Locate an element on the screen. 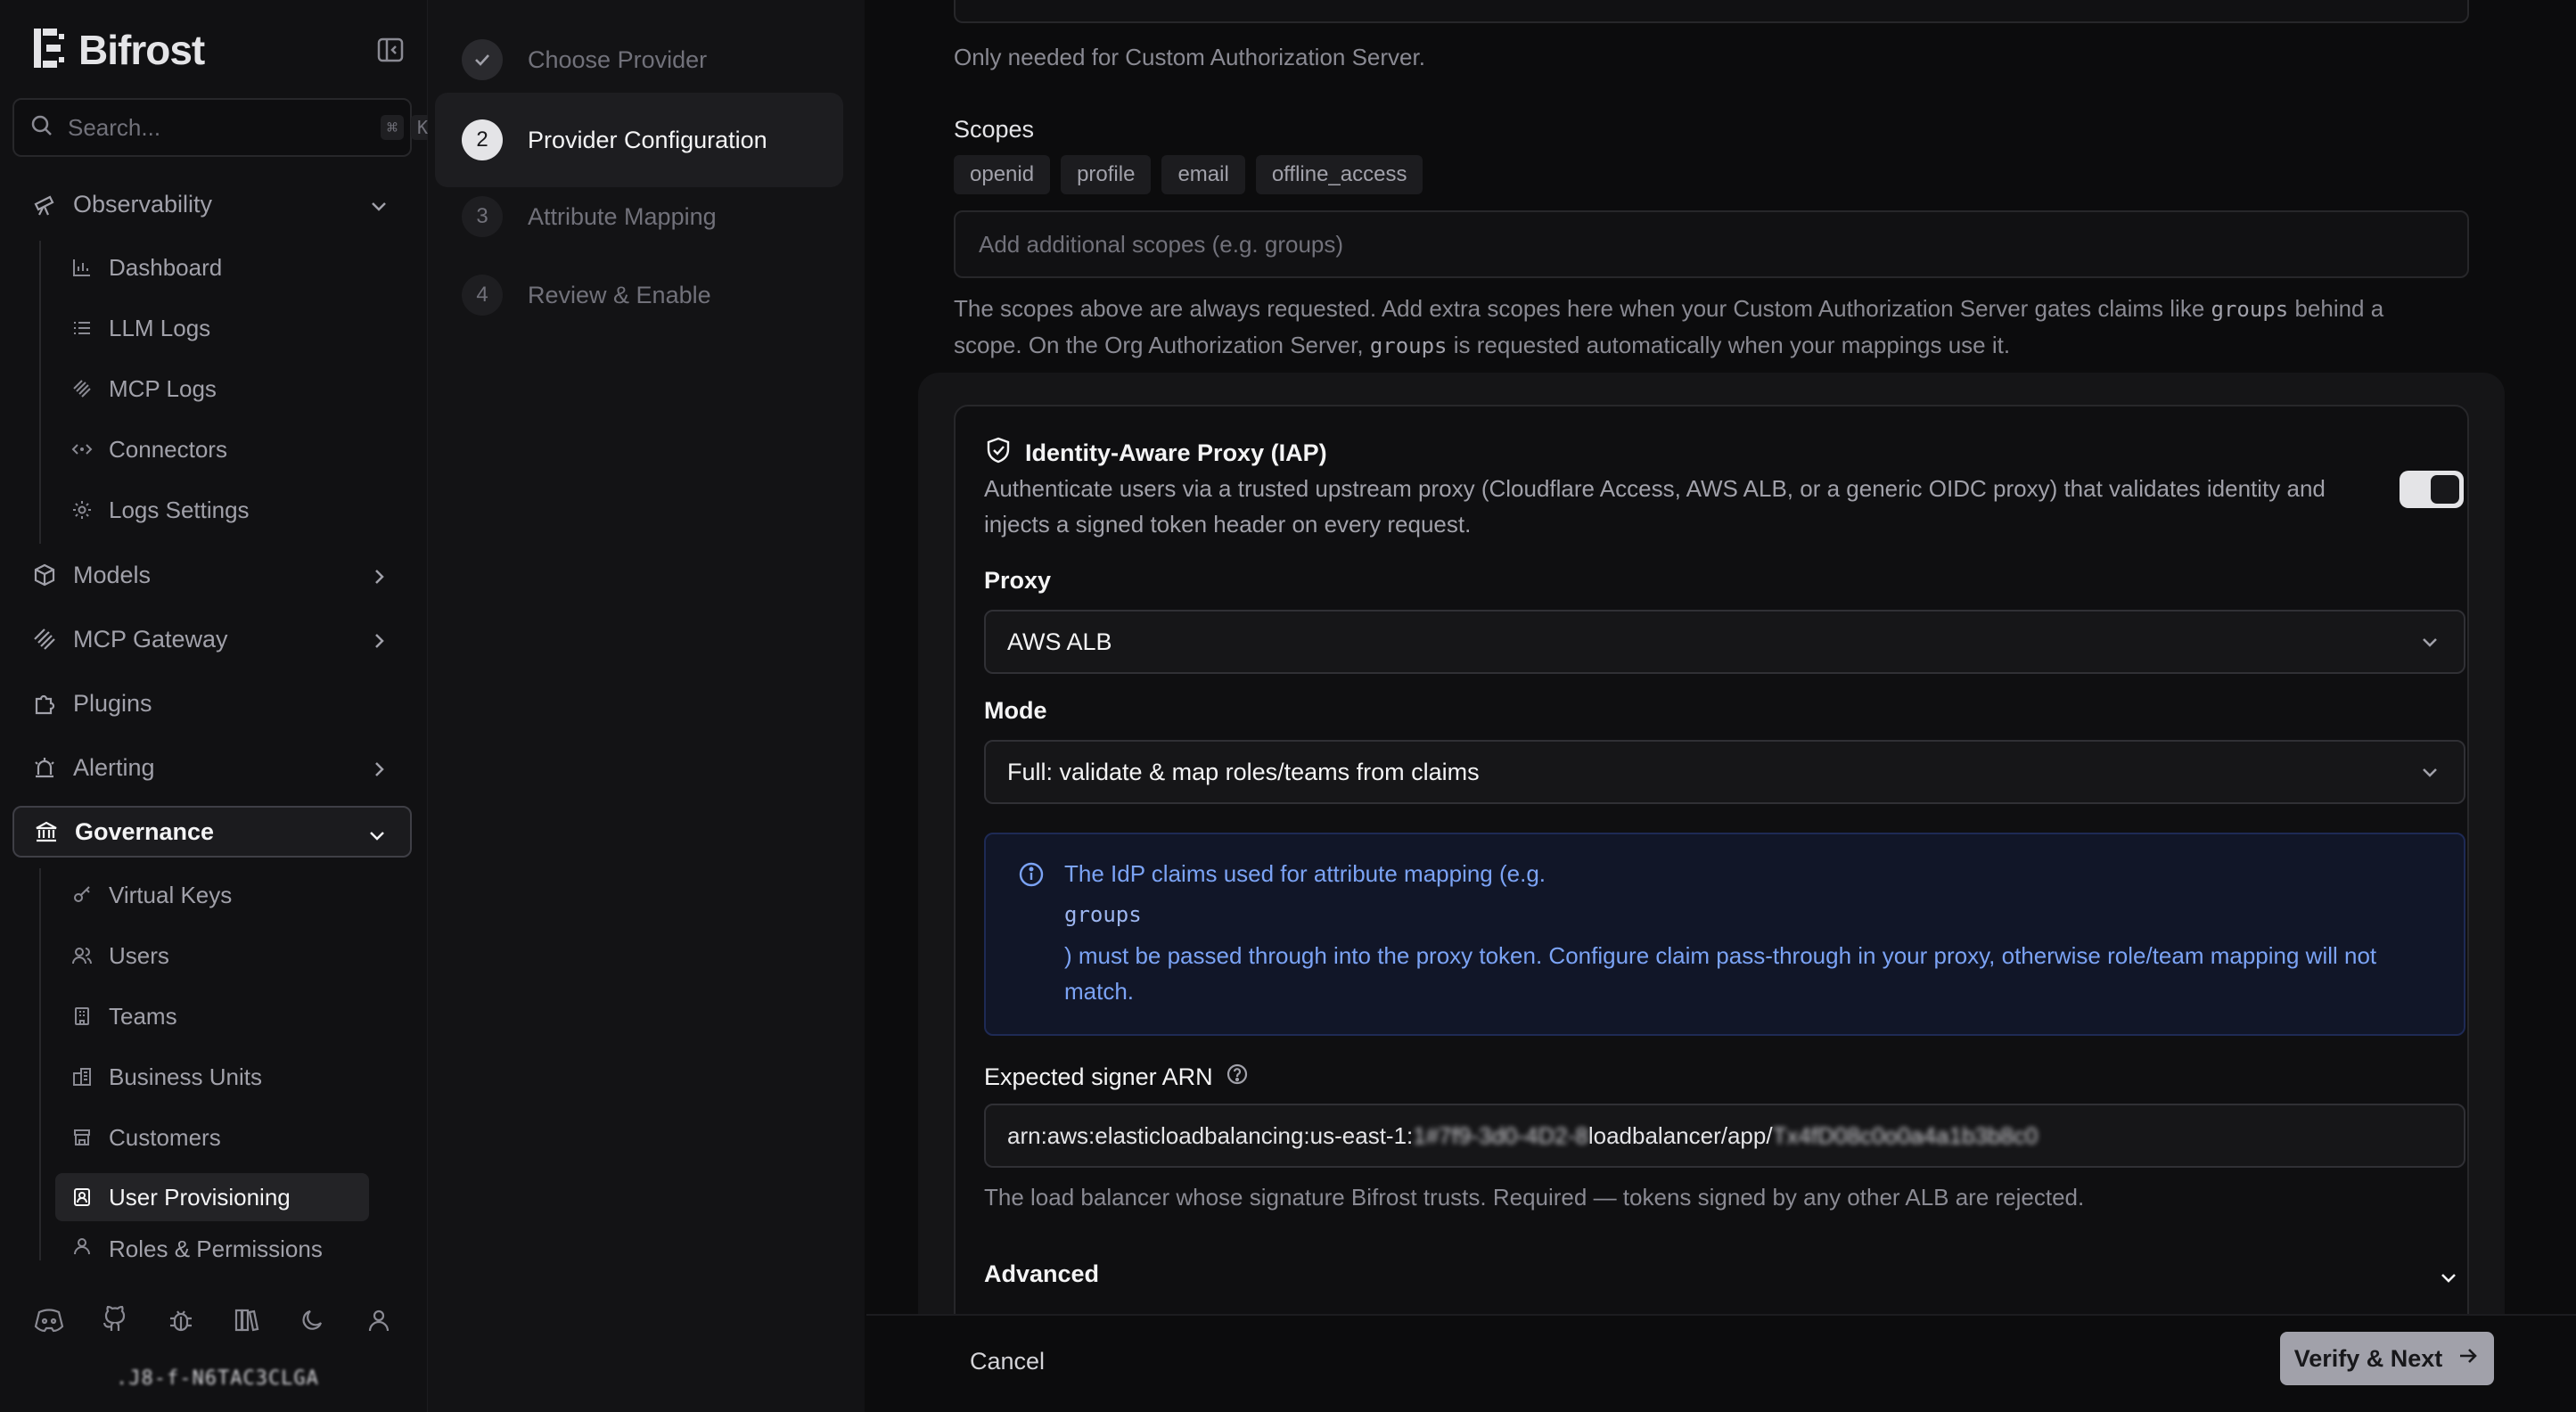 The image size is (2576, 1412). search-box: ⌘ K is located at coordinates (223, 127).